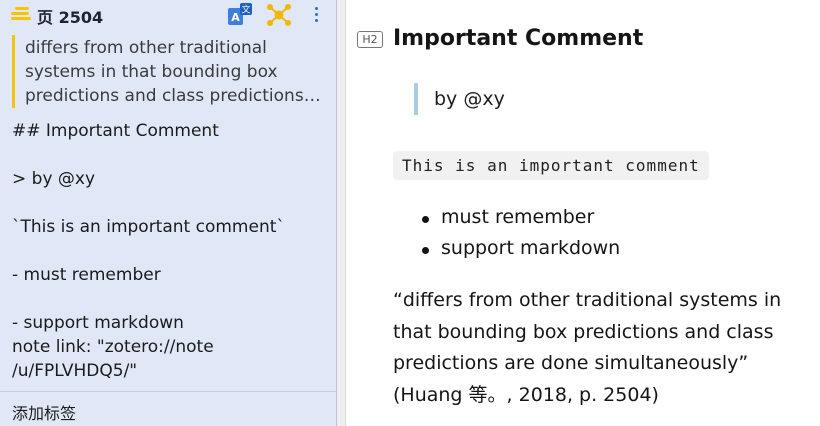 The image size is (820, 426). Describe the element at coordinates (115, 131) in the screenshot. I see `markdown-heading-line: ## Important Comment` at that location.